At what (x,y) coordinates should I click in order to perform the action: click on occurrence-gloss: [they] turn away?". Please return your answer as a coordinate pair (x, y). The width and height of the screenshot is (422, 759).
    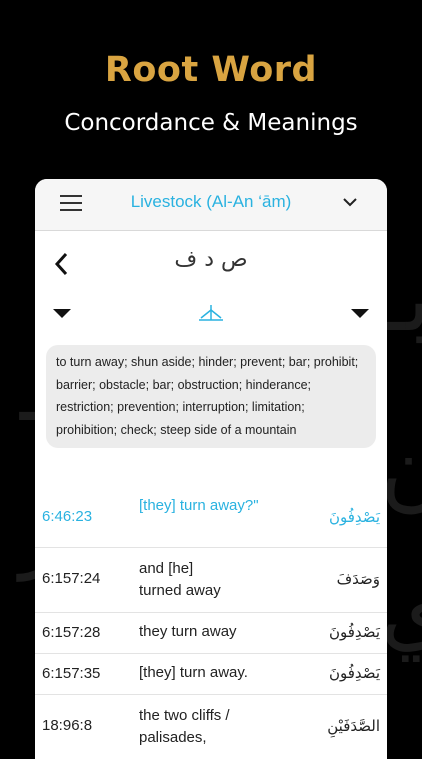
    Looking at the image, I should click on (199, 505).